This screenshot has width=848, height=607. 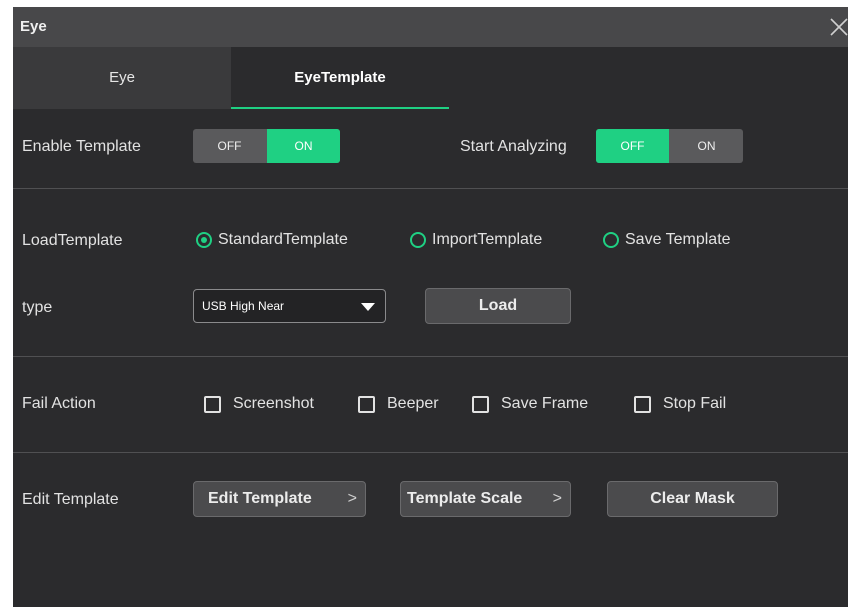 I want to click on template-scale-button: Template Scale >, so click(x=485, y=499).